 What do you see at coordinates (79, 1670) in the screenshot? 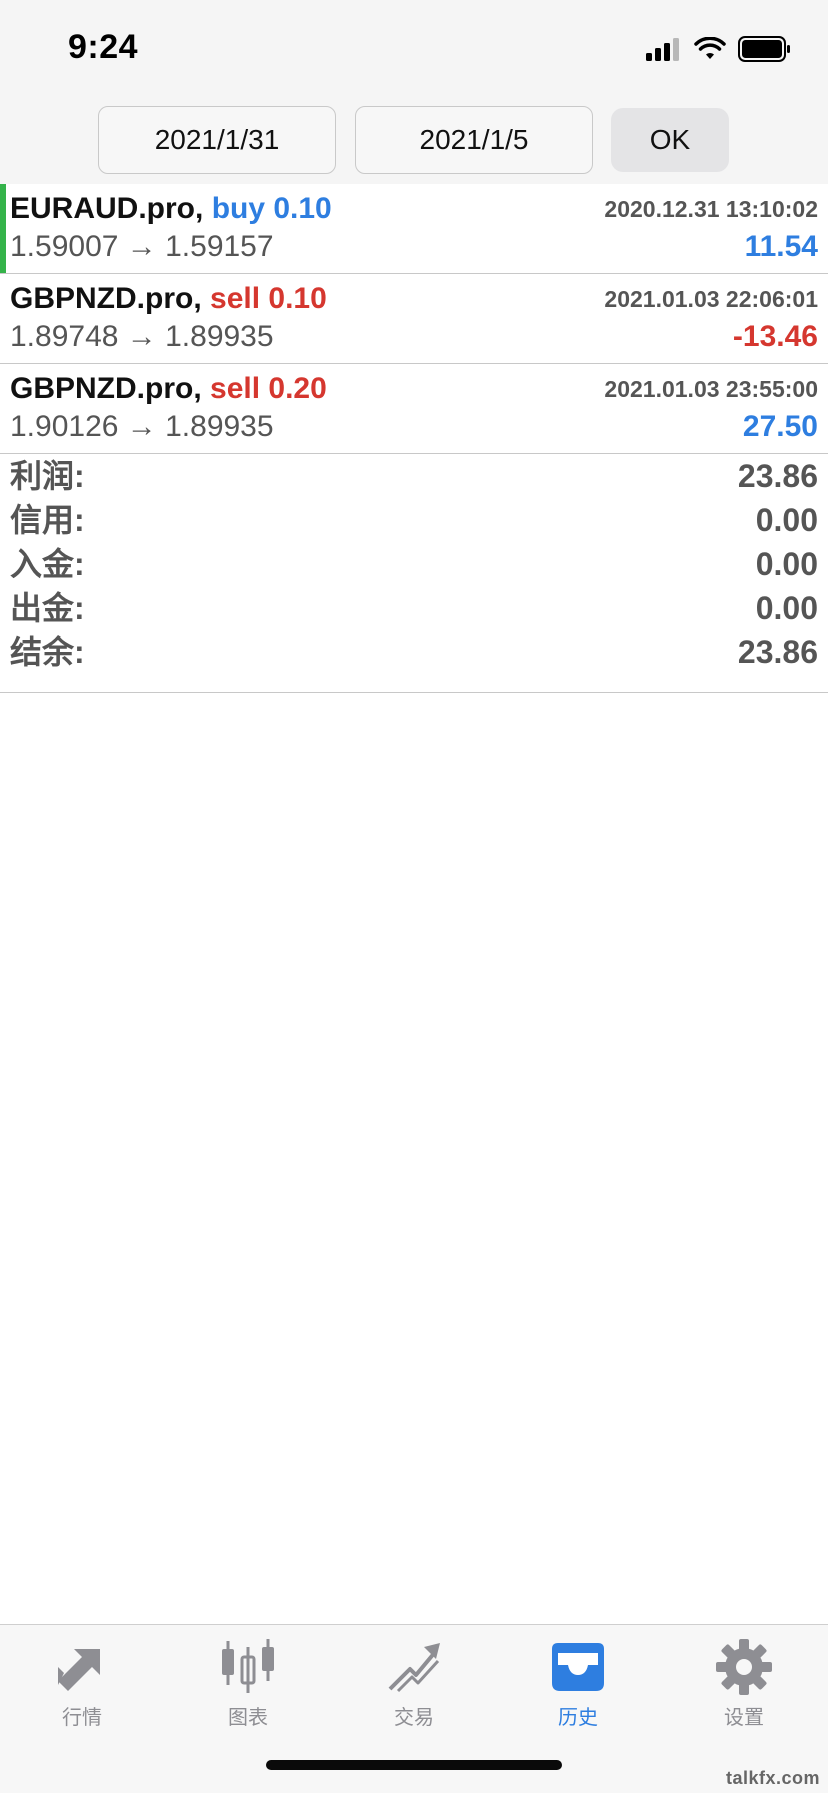
I see `quotes-arrows-icon` at bounding box center [79, 1670].